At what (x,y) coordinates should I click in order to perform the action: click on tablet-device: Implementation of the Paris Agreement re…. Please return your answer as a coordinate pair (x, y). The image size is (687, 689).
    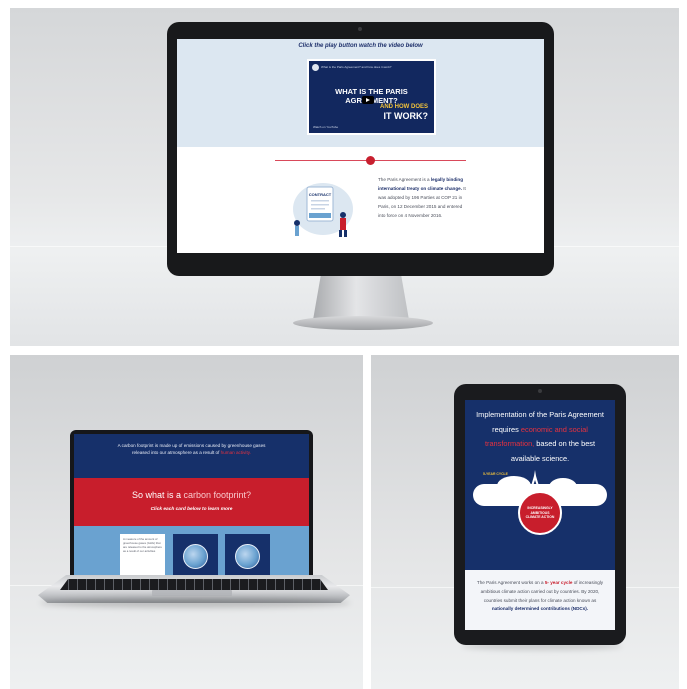
    Looking at the image, I should click on (540, 514).